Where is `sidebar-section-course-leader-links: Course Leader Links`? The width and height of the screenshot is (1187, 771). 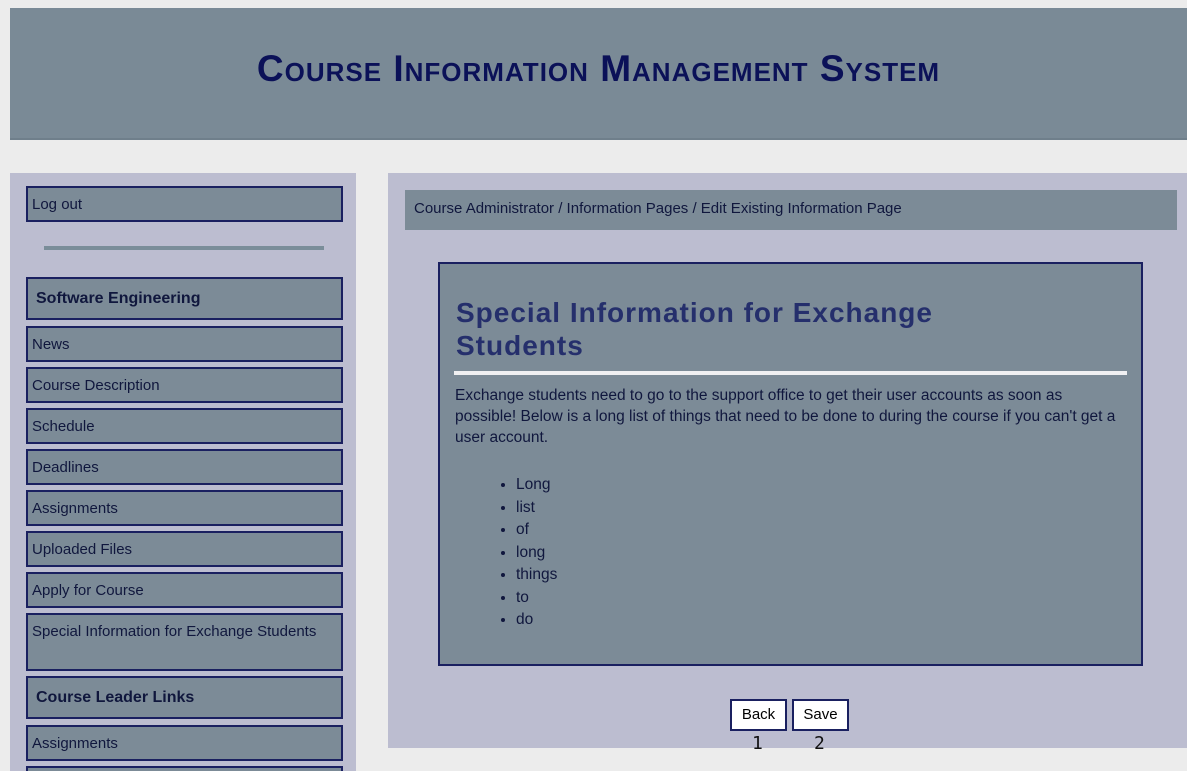
sidebar-section-course-leader-links: Course Leader Links is located at coordinates (184, 697).